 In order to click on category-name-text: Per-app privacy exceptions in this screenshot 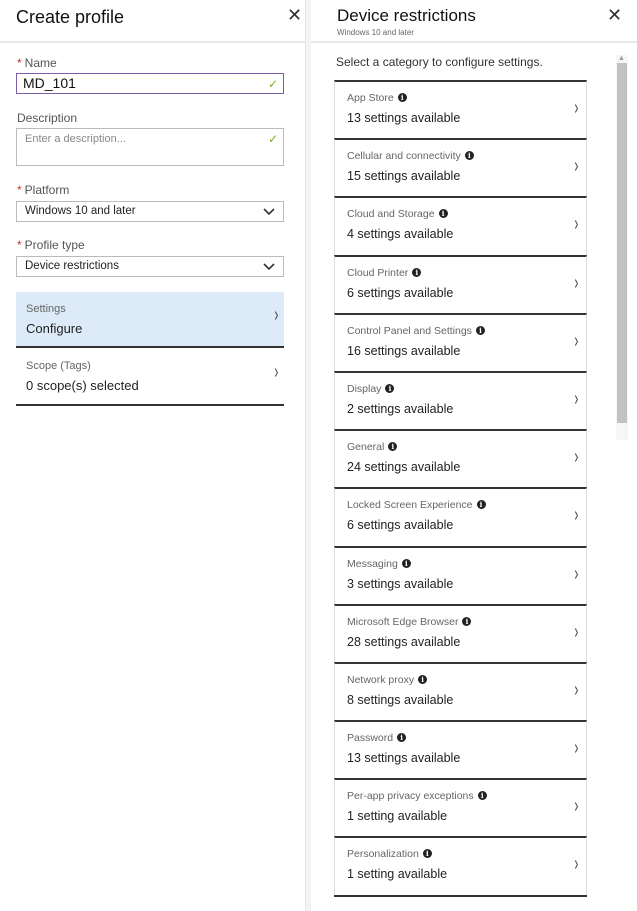, I will do `click(410, 796)`.